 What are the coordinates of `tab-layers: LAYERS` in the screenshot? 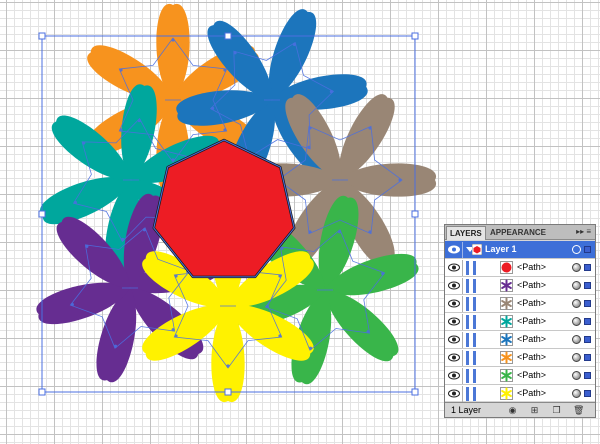 It's located at (466, 233).